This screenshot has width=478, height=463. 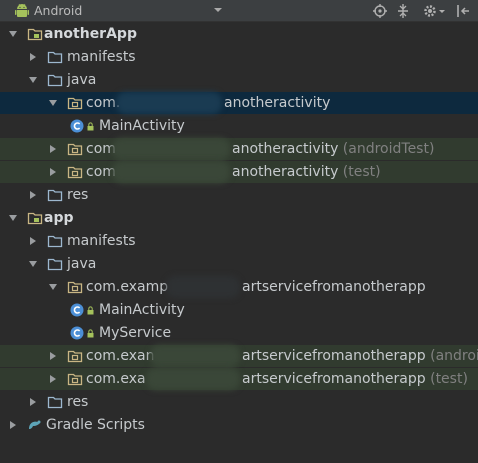 I want to click on tree-row-6: com anotheractivity (test), so click(x=239, y=172).